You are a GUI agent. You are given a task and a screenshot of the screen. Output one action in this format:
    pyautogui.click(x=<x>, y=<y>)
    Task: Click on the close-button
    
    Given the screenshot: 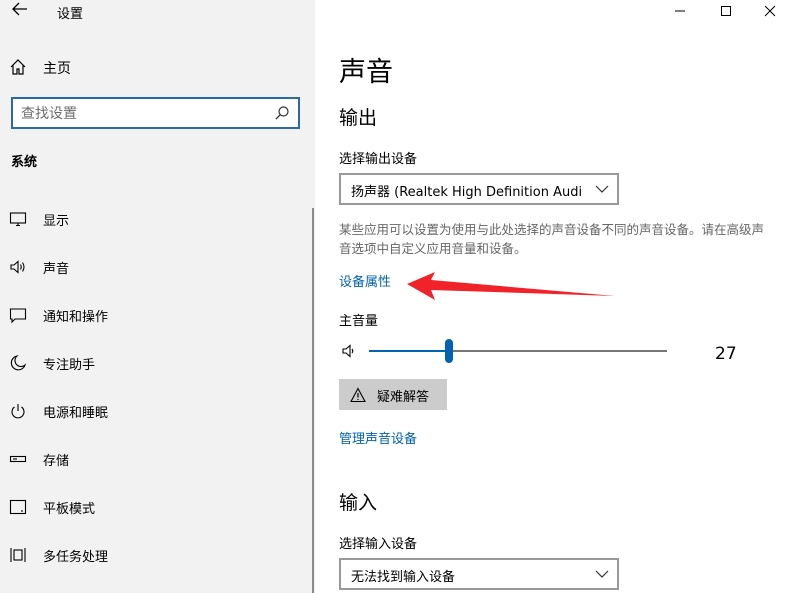 What is the action you would take?
    pyautogui.click(x=770, y=11)
    